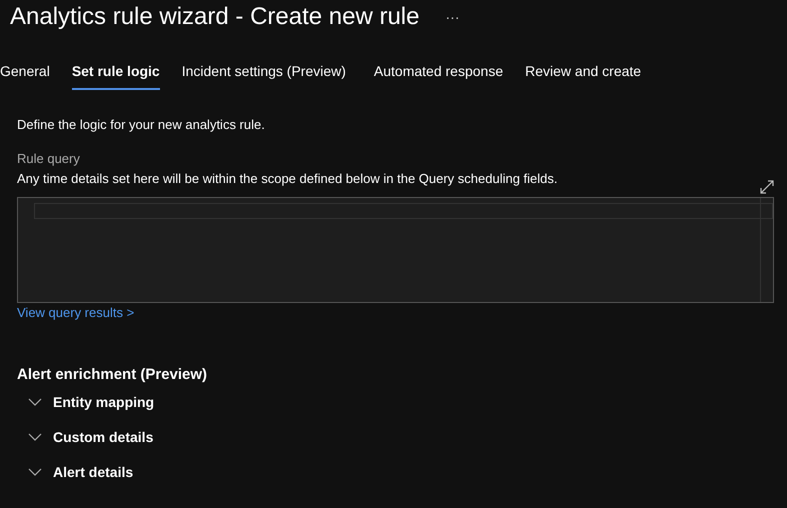 This screenshot has height=508, width=787. I want to click on section-toggle: Alert details, so click(81, 471).